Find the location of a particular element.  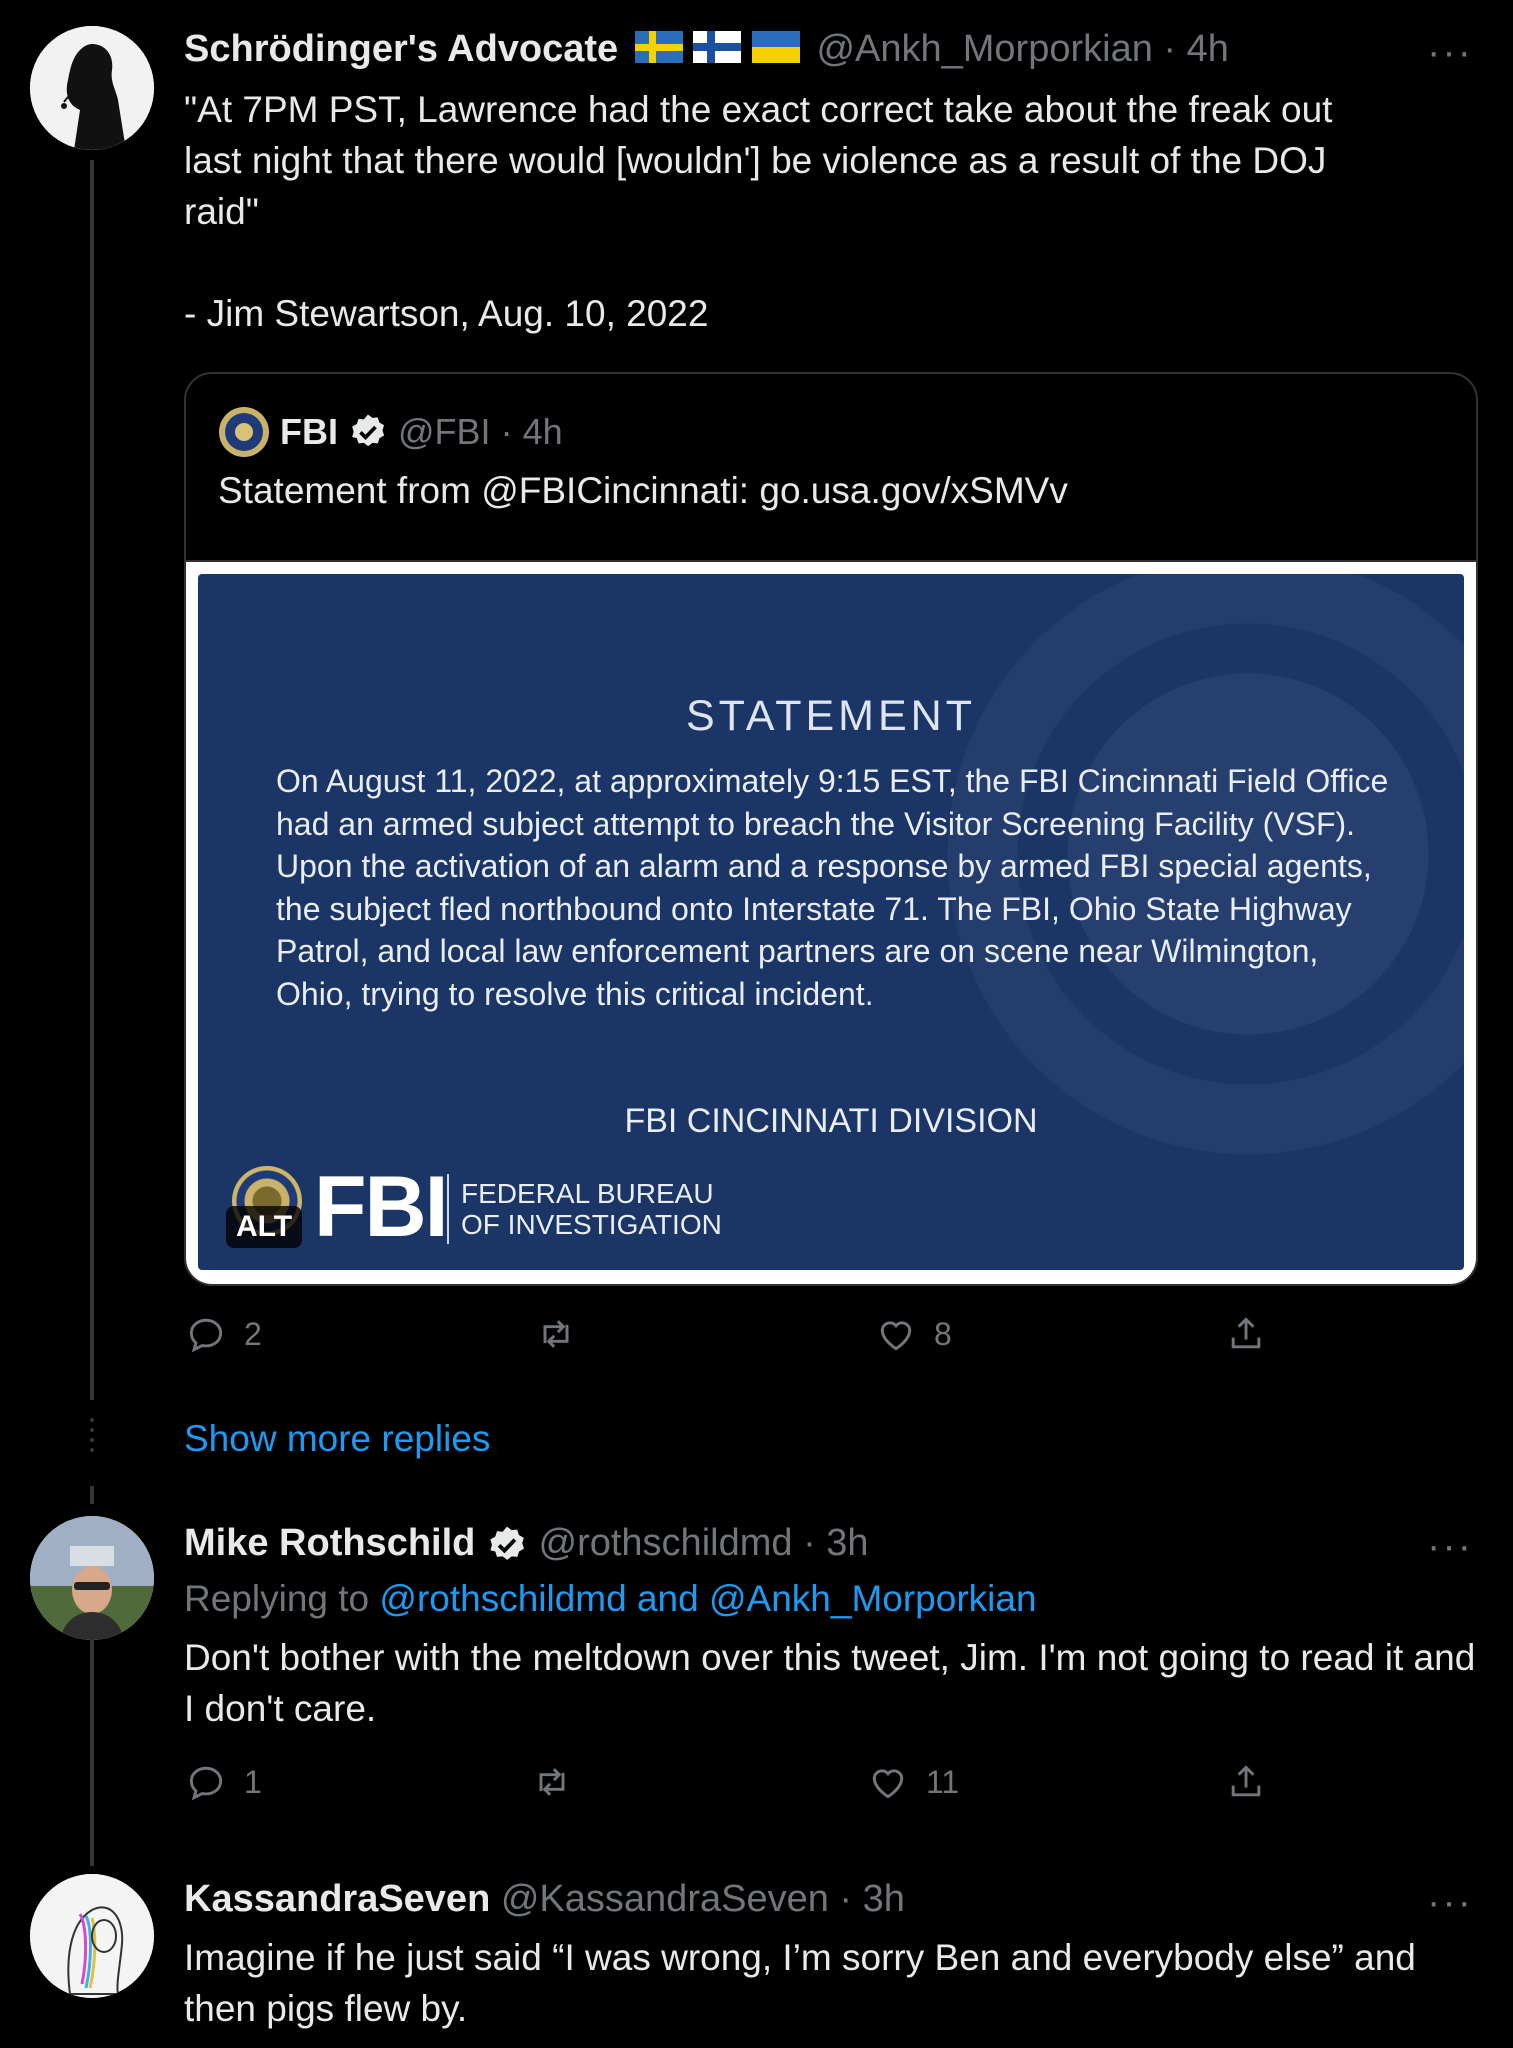

display-name: KassandraSeven is located at coordinates (337, 1899).